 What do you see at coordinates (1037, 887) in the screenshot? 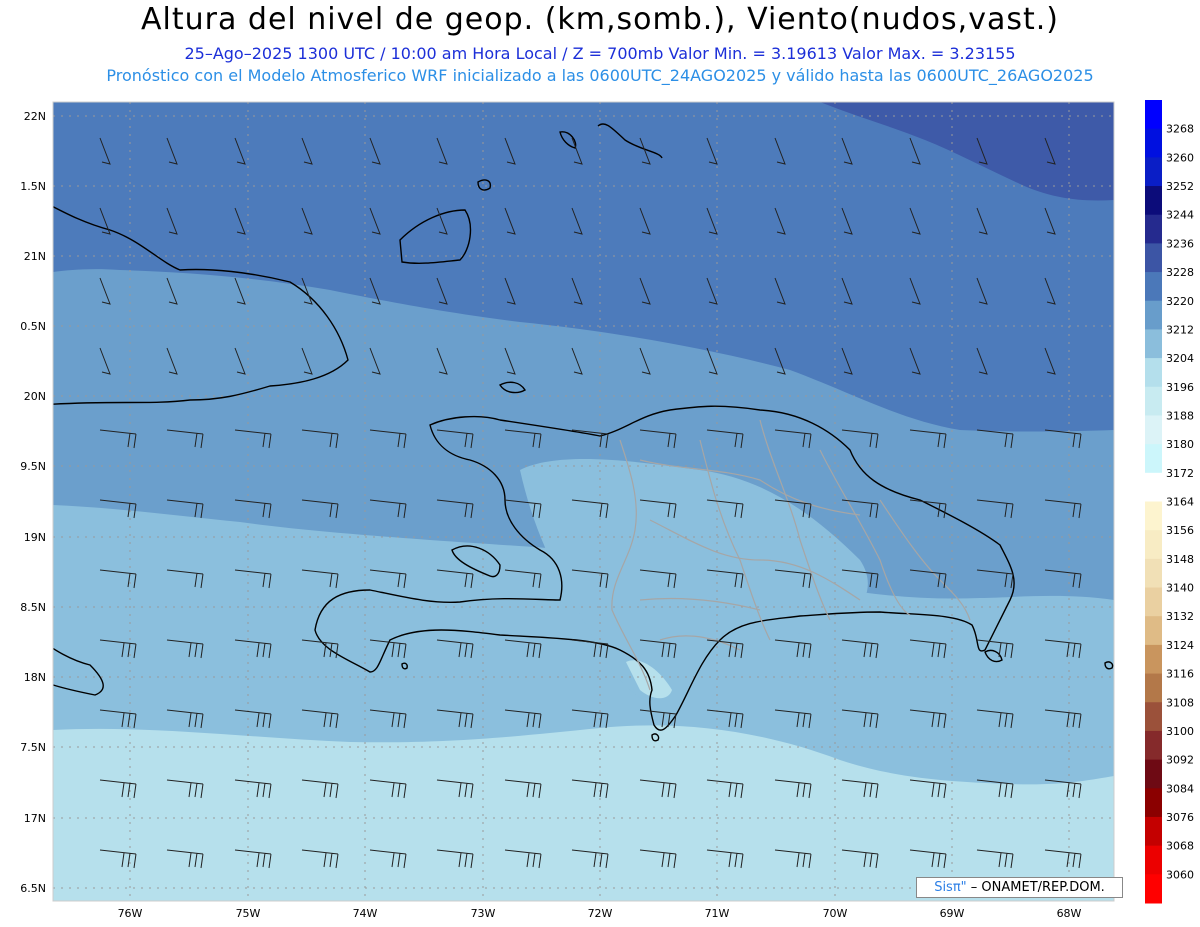
I see `credit-text: – ONAMET/REP.DOM.` at bounding box center [1037, 887].